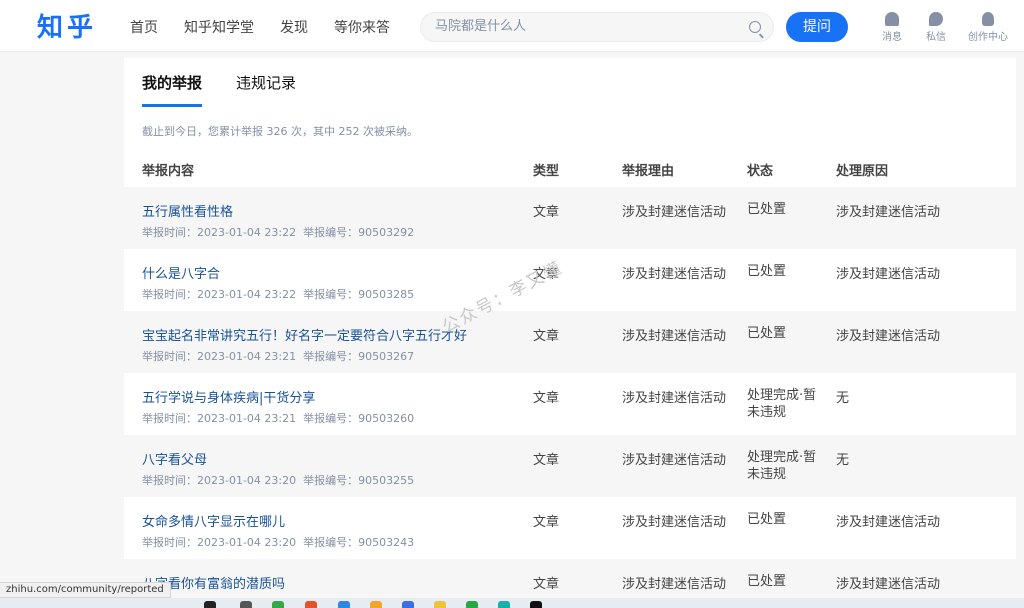 This screenshot has height=608, width=1024. I want to click on tab-violation-records: 违规记录, so click(266, 89).